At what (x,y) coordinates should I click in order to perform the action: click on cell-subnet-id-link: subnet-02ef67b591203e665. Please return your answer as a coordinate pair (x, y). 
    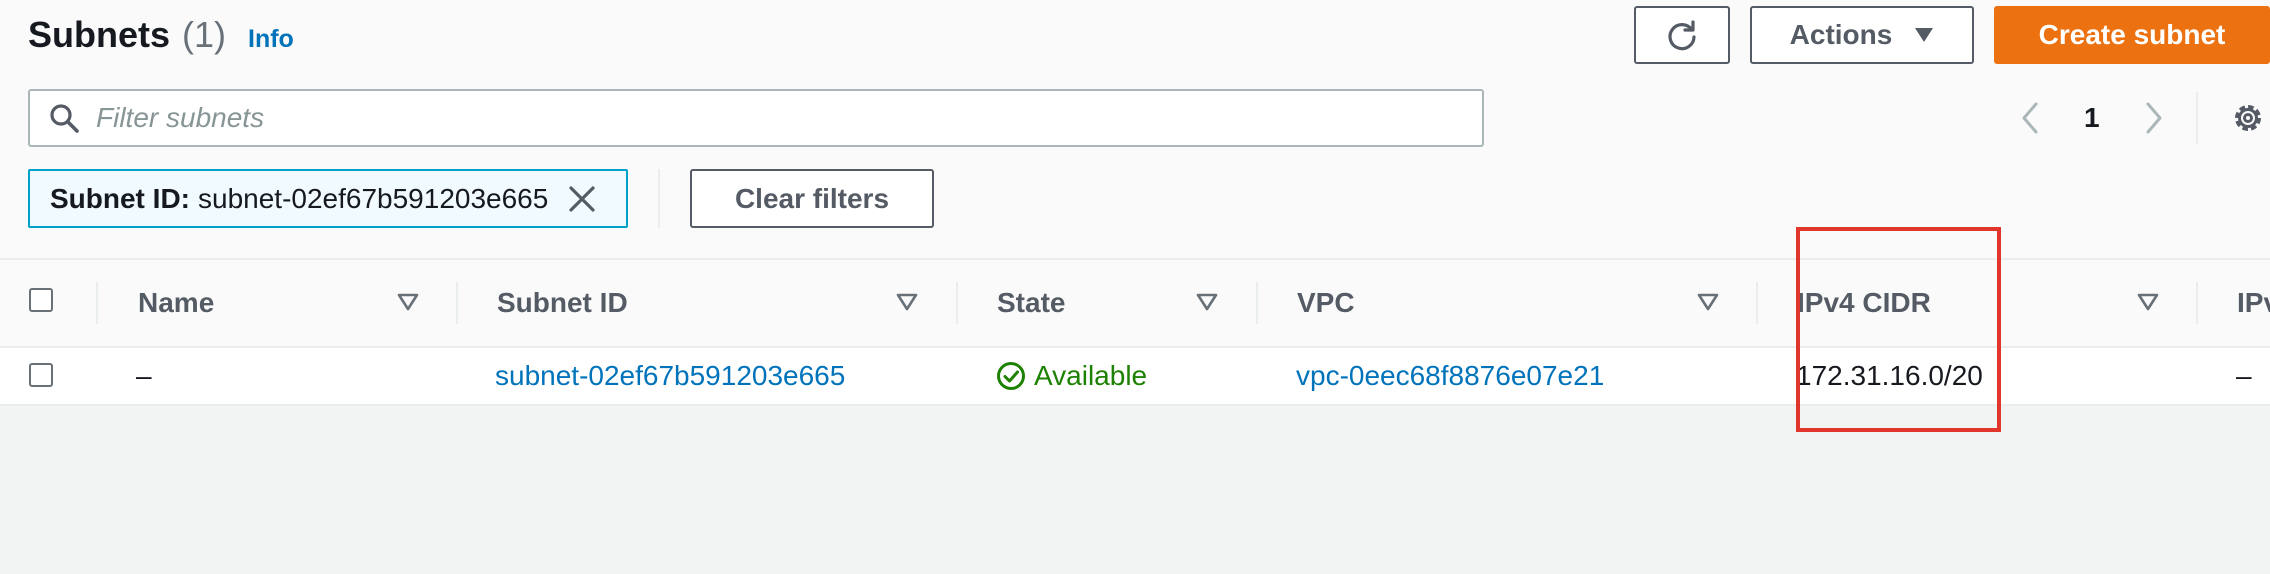
    Looking at the image, I should click on (670, 376).